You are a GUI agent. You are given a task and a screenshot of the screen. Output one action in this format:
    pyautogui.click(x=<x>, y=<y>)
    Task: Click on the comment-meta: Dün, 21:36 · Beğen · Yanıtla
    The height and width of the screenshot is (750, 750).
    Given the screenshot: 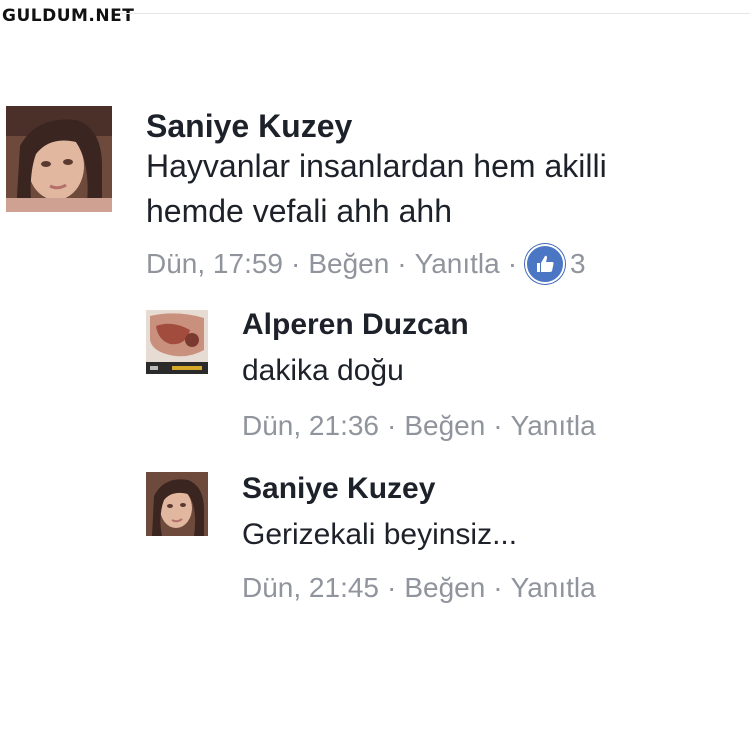 What is the action you would take?
    pyautogui.click(x=419, y=426)
    